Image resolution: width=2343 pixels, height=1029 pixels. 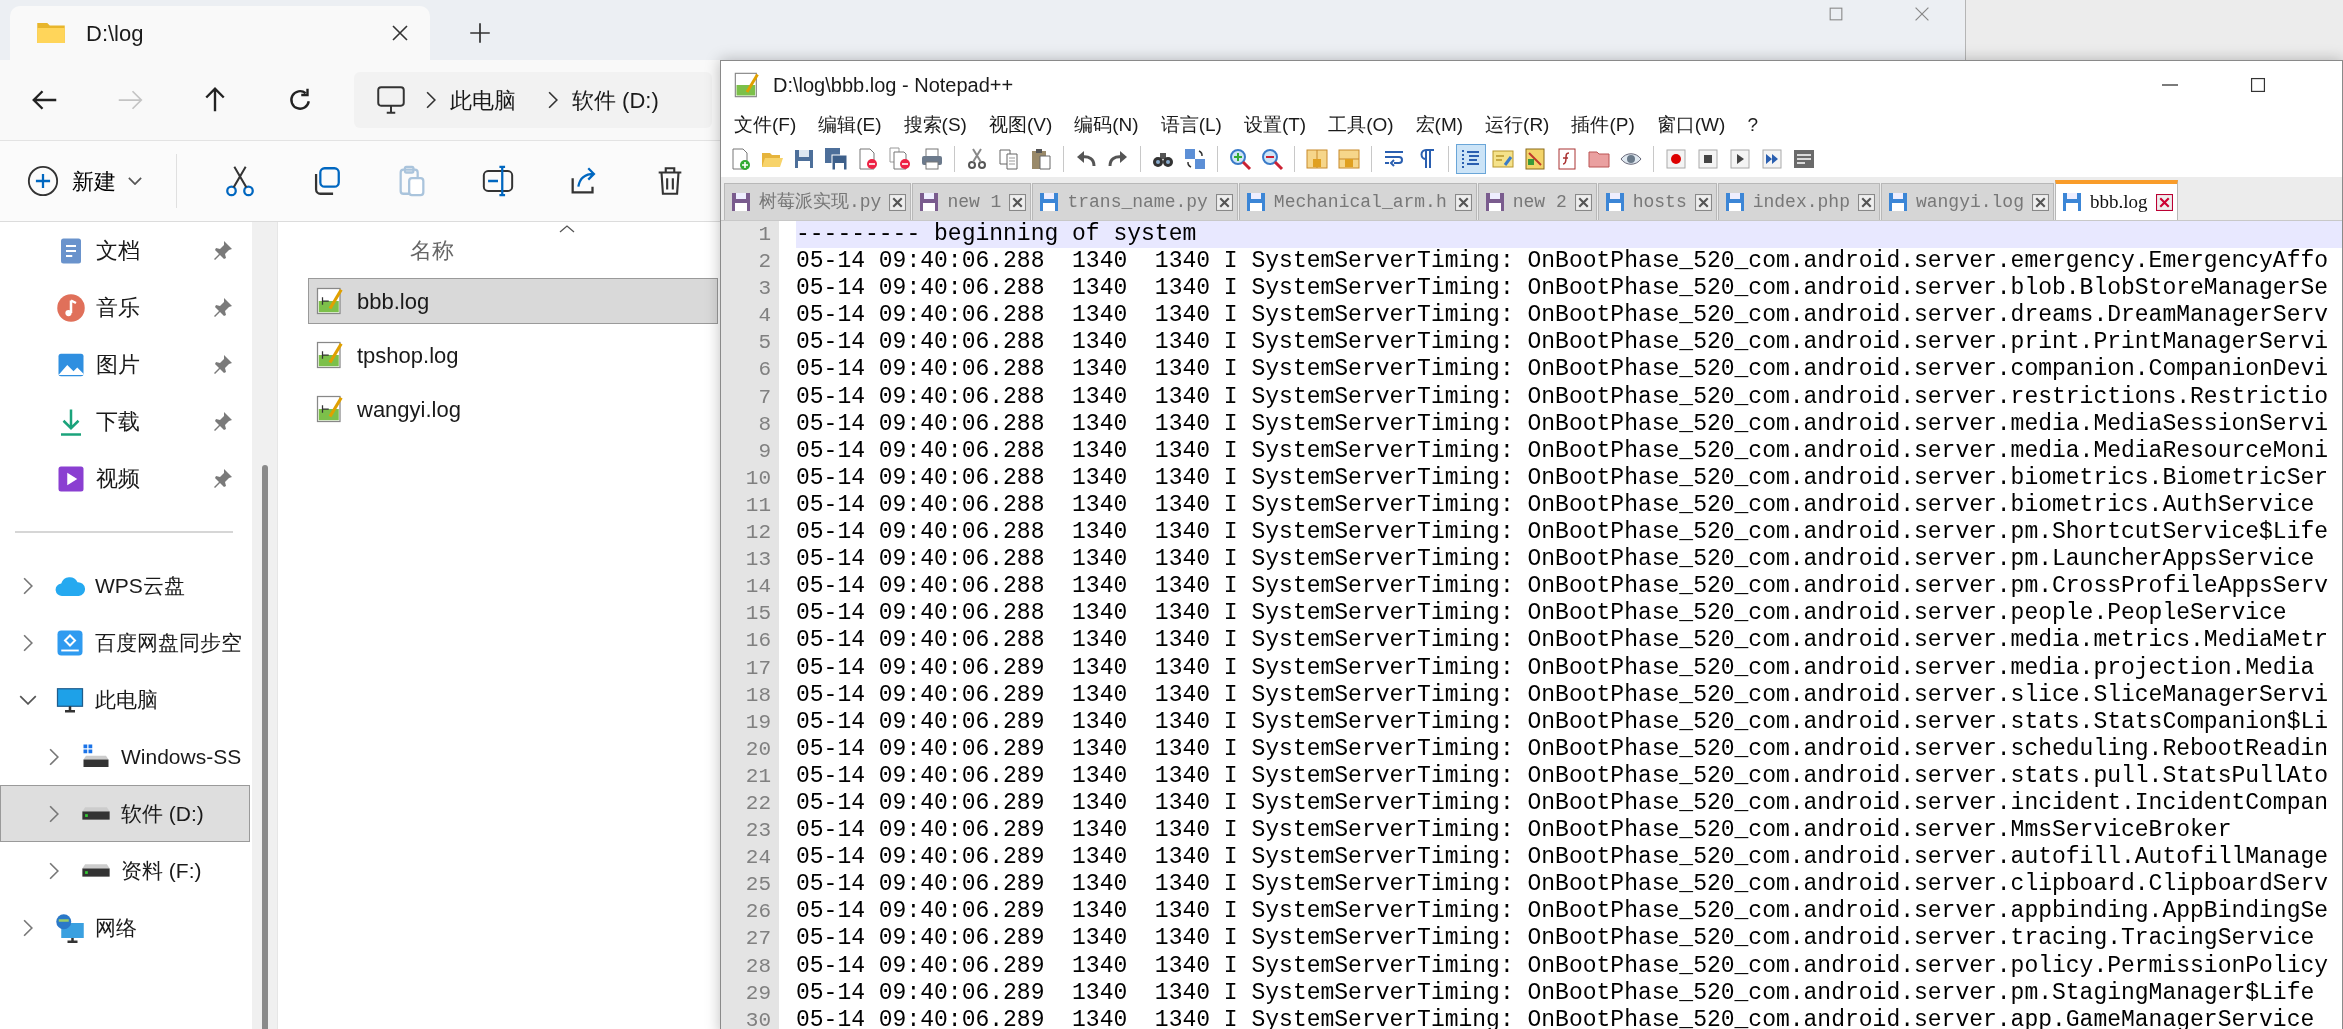 What do you see at coordinates (70, 927) in the screenshot?
I see `network-icon` at bounding box center [70, 927].